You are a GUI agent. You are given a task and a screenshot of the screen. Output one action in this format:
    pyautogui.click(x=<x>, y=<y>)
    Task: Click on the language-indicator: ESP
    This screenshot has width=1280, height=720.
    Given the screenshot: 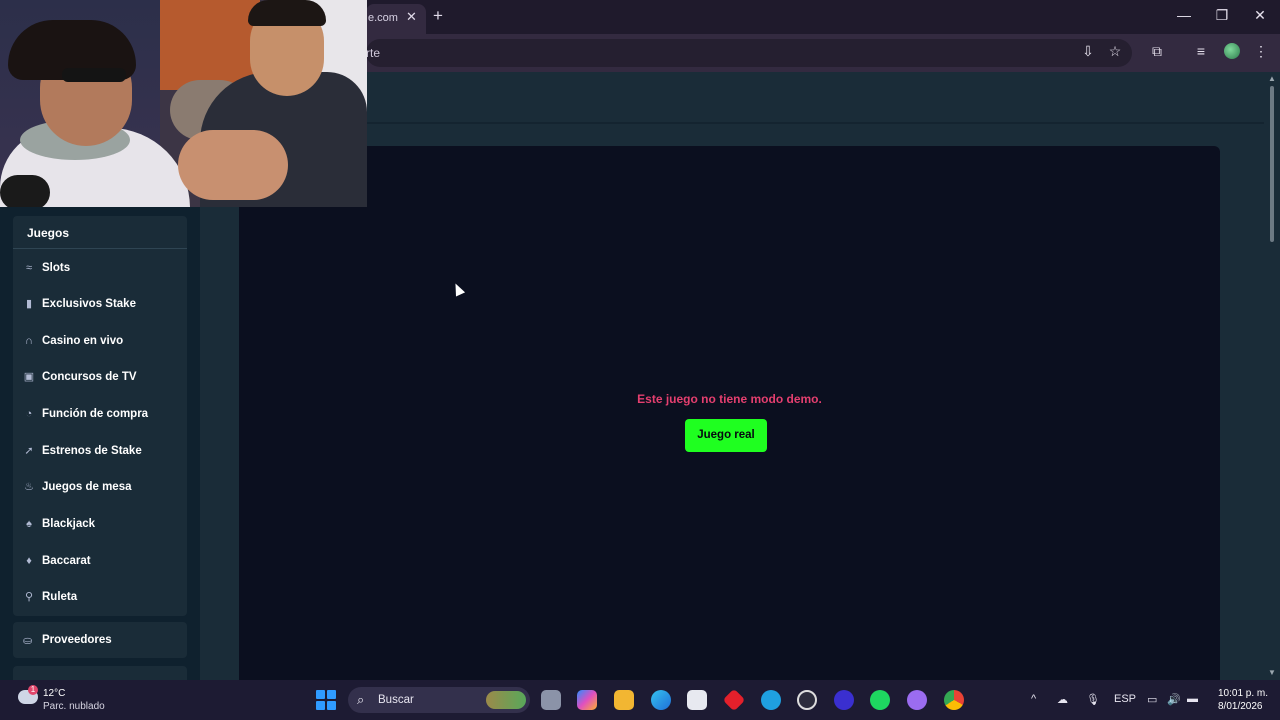 What is the action you would take?
    pyautogui.click(x=1125, y=699)
    